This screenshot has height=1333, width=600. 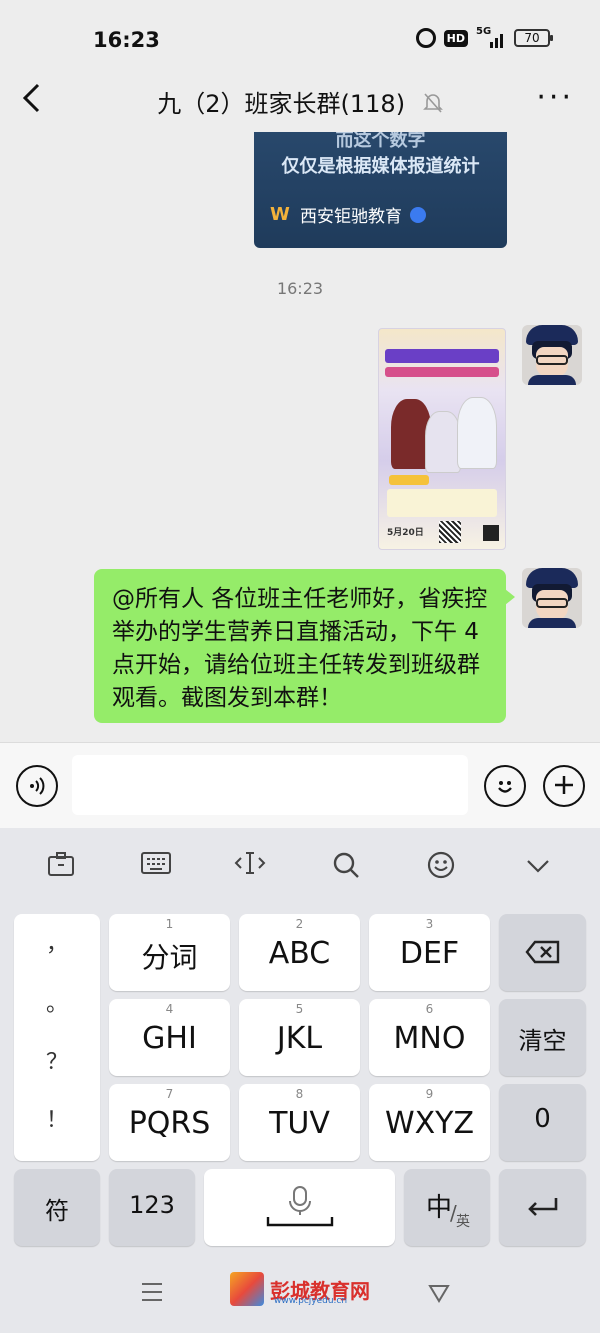 I want to click on shared-article-card: 而这个数字 仅仅是根据媒体报道统计 W 西安钜驰教育, so click(x=380, y=190).